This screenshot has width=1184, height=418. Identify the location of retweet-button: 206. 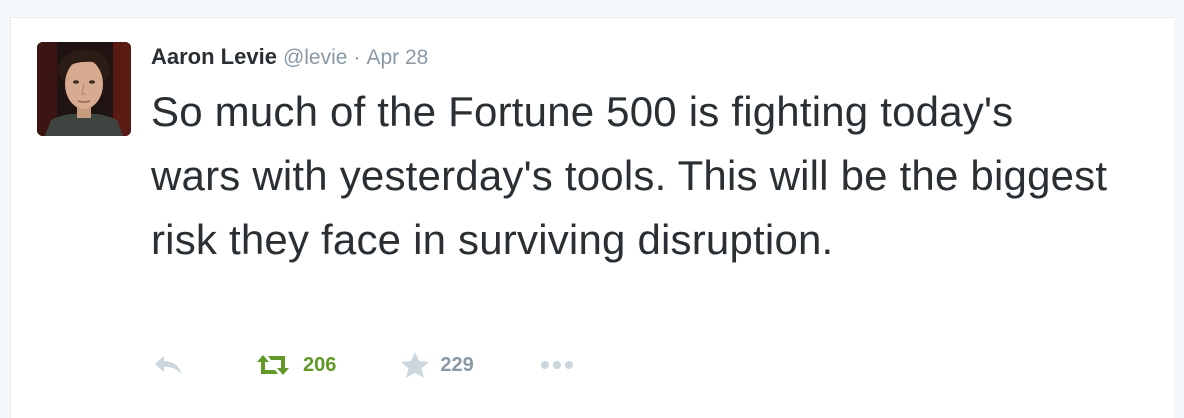
(294, 365).